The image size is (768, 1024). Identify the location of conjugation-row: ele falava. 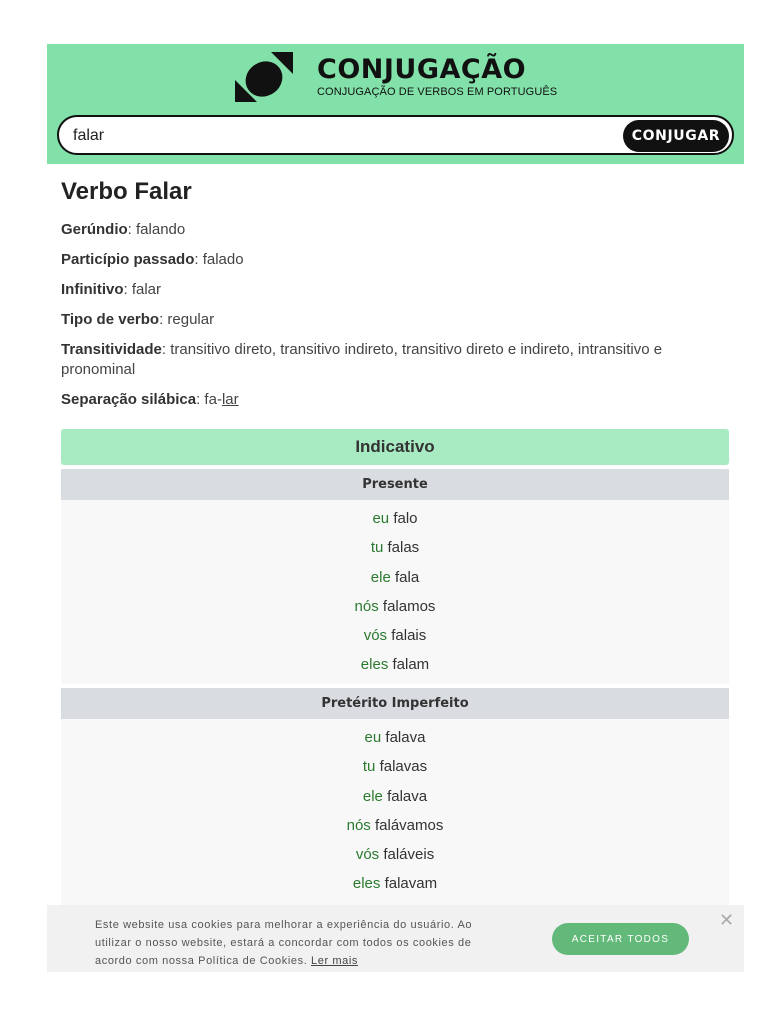
(395, 796).